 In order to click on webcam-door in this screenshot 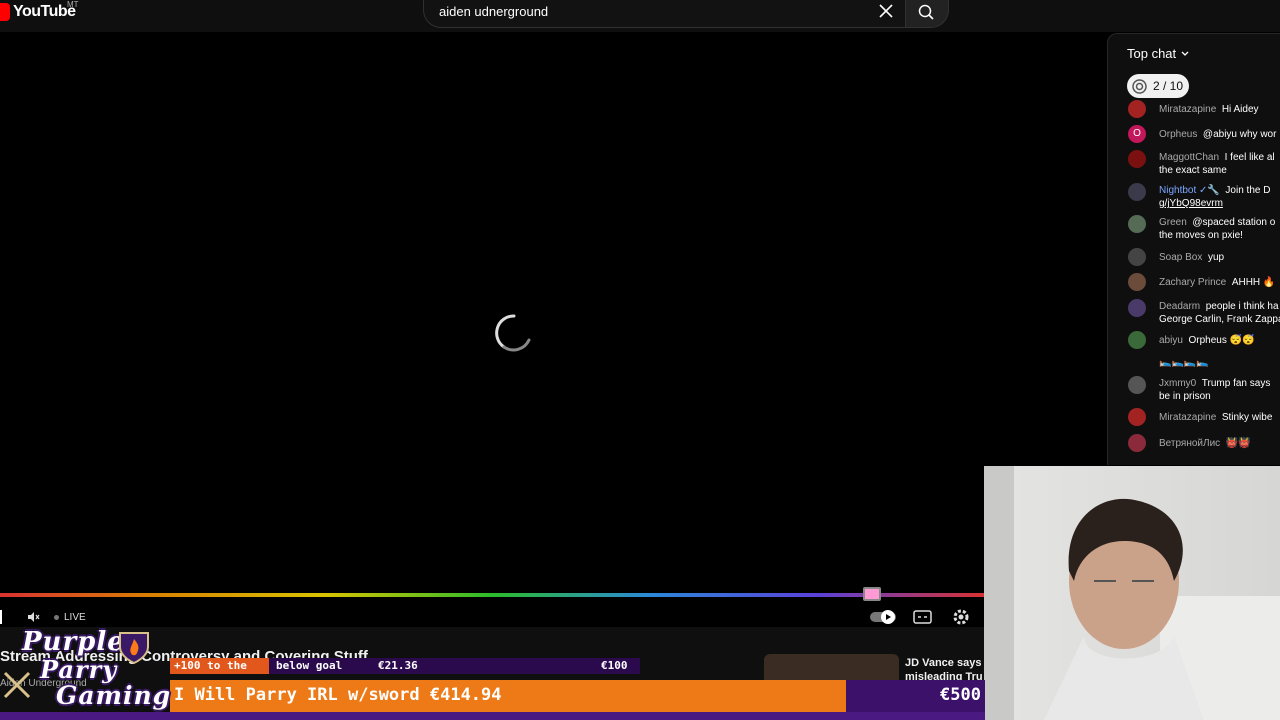, I will do `click(1000, 593)`.